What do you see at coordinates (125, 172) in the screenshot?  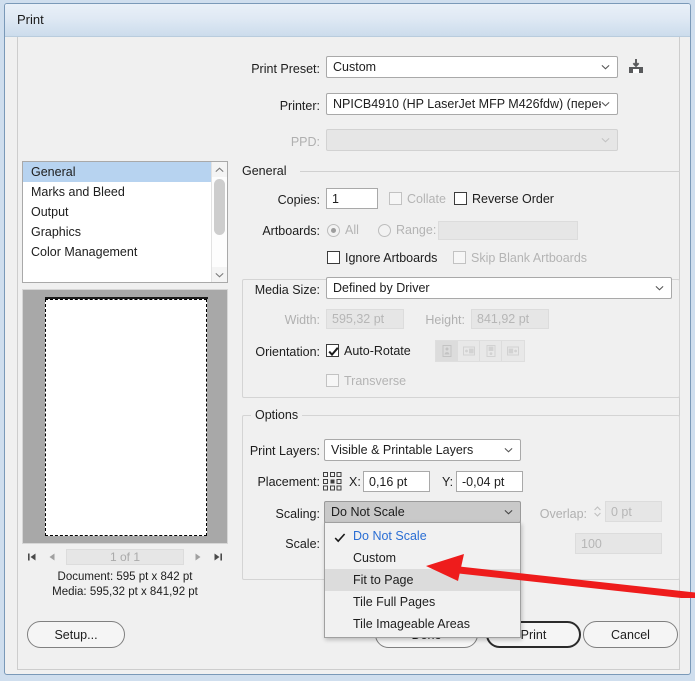 I see `category-item-general: General` at bounding box center [125, 172].